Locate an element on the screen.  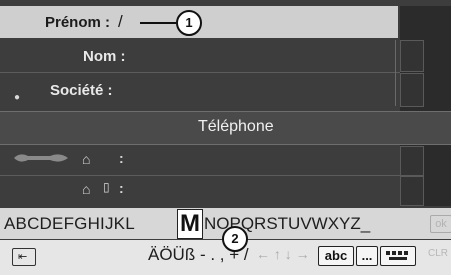
societe-label: Société : is located at coordinates (81, 90).